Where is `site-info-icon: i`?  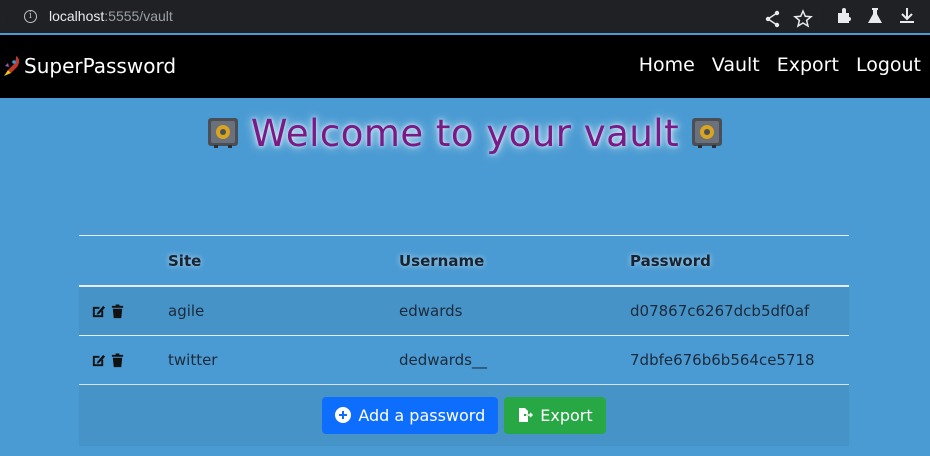 site-info-icon: i is located at coordinates (30, 16).